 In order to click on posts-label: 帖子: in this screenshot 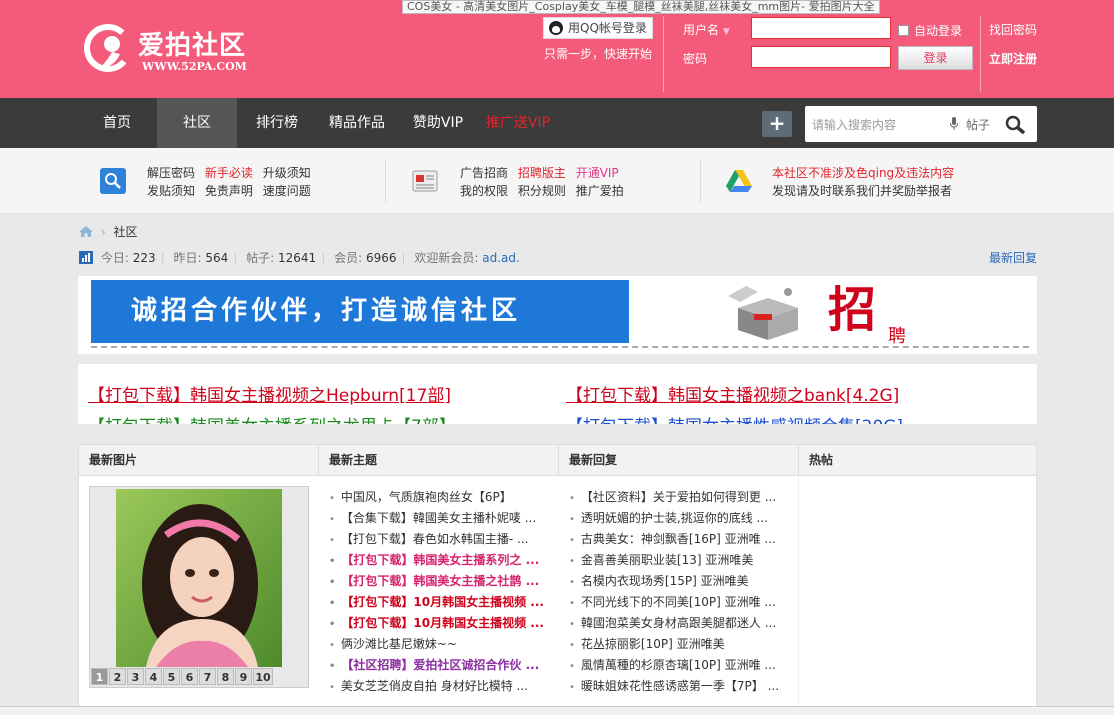, I will do `click(260, 258)`.